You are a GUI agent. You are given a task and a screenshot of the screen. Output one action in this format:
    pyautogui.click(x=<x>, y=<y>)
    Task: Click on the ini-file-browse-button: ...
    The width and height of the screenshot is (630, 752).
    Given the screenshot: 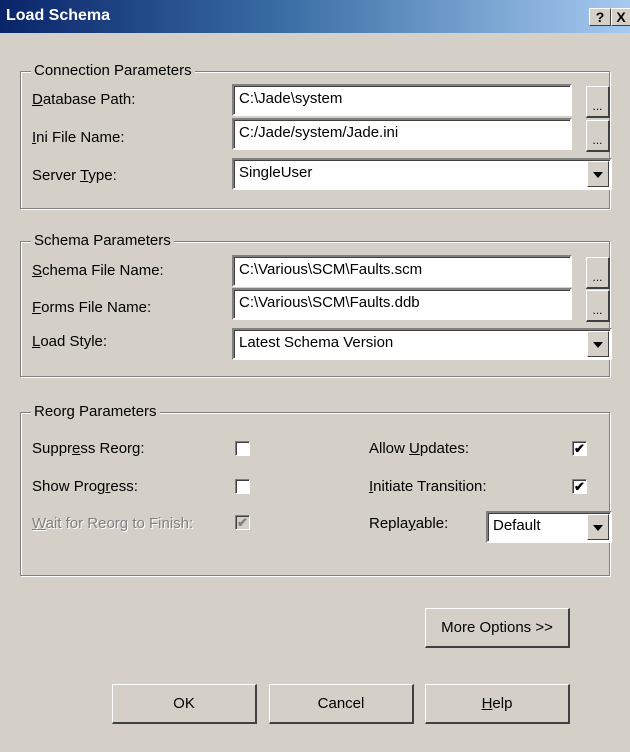 What is the action you would take?
    pyautogui.click(x=598, y=136)
    